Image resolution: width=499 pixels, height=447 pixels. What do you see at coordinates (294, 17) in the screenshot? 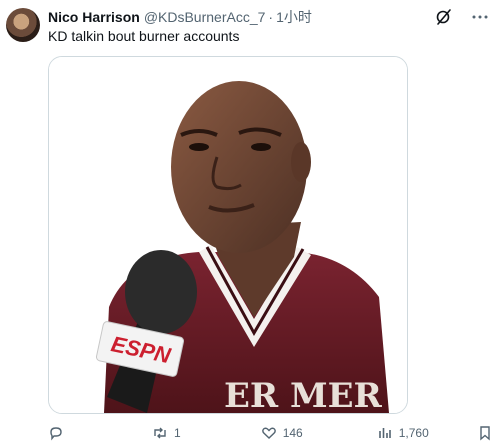
I see `timestamp: 1小时` at bounding box center [294, 17].